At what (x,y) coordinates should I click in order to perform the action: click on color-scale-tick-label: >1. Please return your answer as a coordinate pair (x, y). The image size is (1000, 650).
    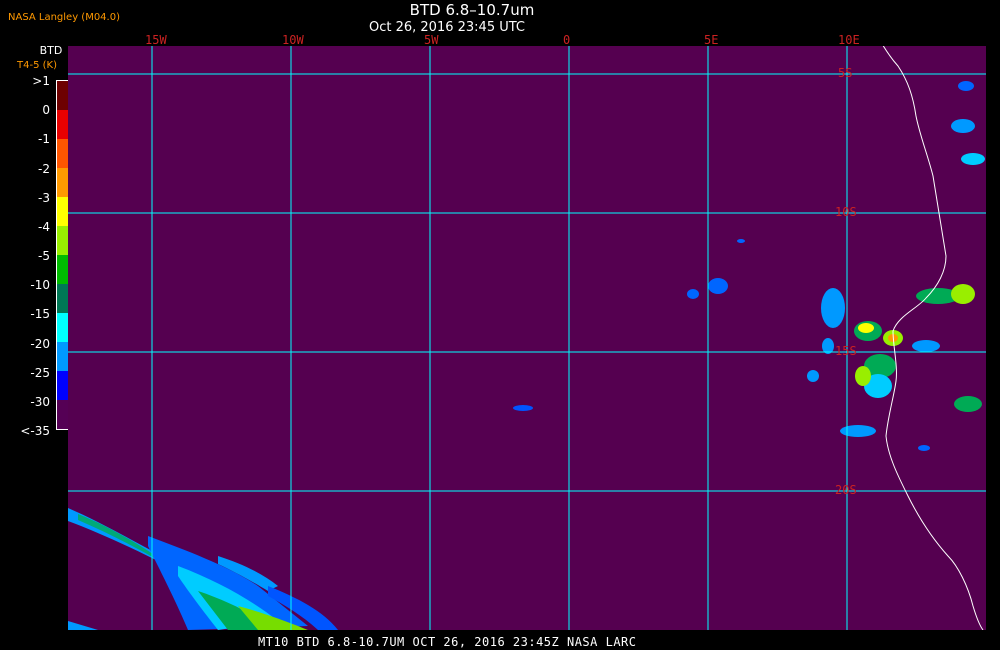
    Looking at the image, I should click on (41, 81).